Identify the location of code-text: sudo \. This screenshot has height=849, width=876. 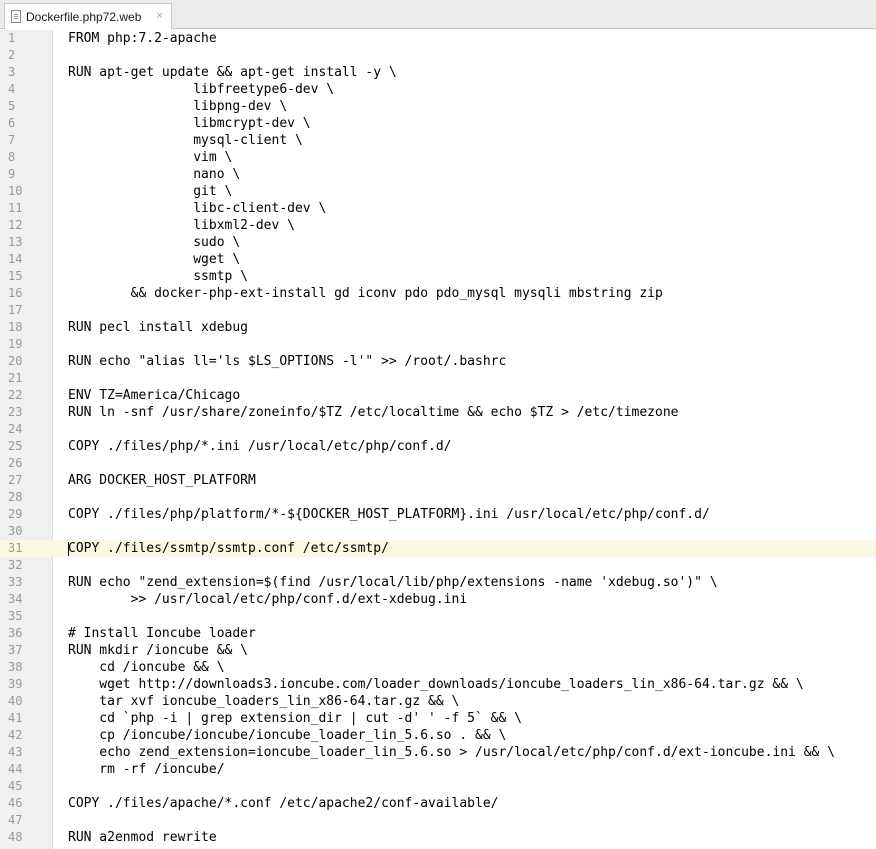
(154, 242).